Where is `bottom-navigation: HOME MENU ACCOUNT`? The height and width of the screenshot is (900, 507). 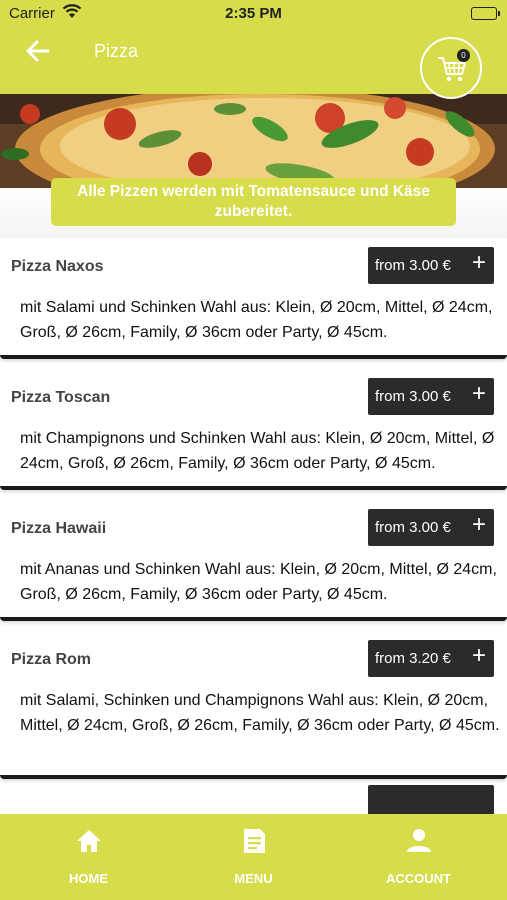 bottom-navigation: HOME MENU ACCOUNT is located at coordinates (253, 857).